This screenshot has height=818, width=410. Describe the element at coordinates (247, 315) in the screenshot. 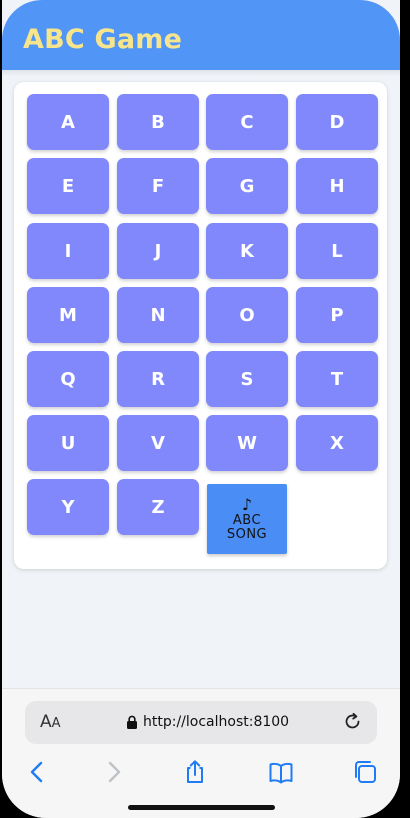

I see `letter-button-o: O` at that location.